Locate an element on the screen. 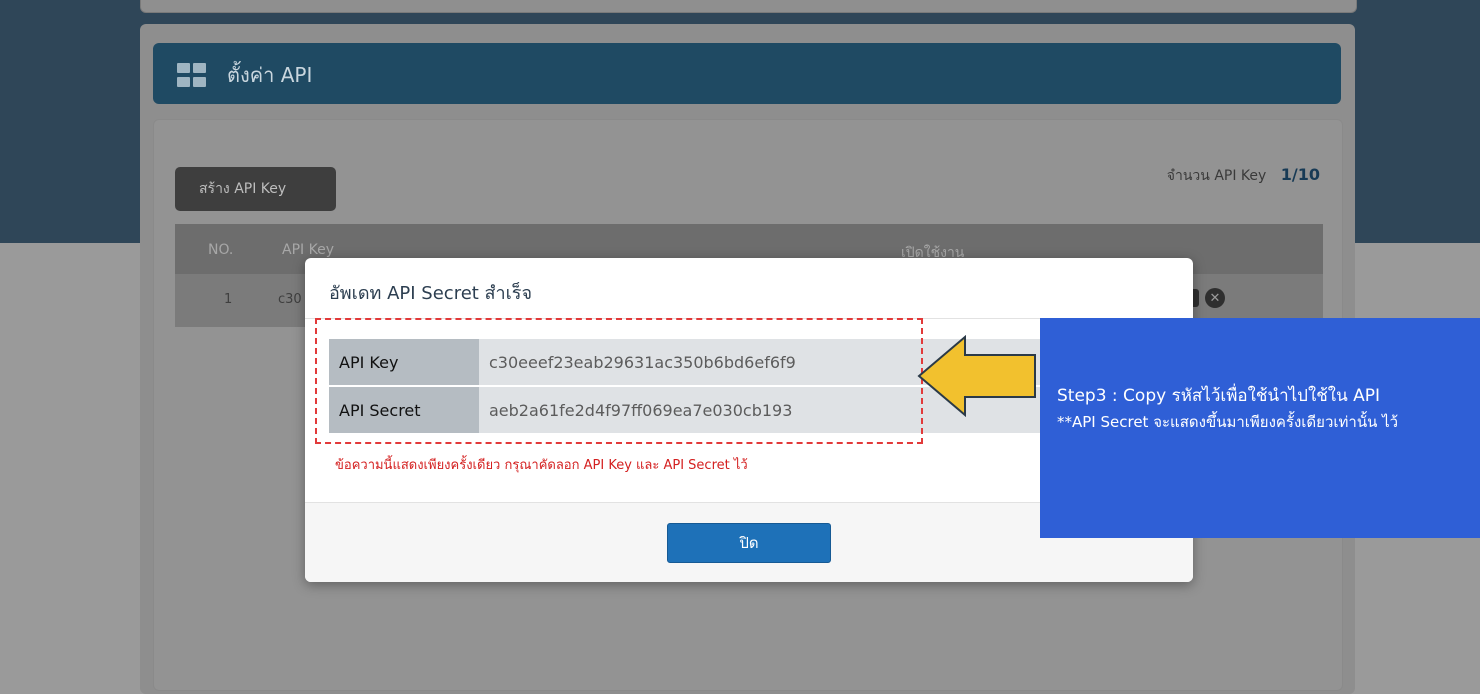 This screenshot has width=1480, height=694. delete-icon: ✕ is located at coordinates (1215, 298).